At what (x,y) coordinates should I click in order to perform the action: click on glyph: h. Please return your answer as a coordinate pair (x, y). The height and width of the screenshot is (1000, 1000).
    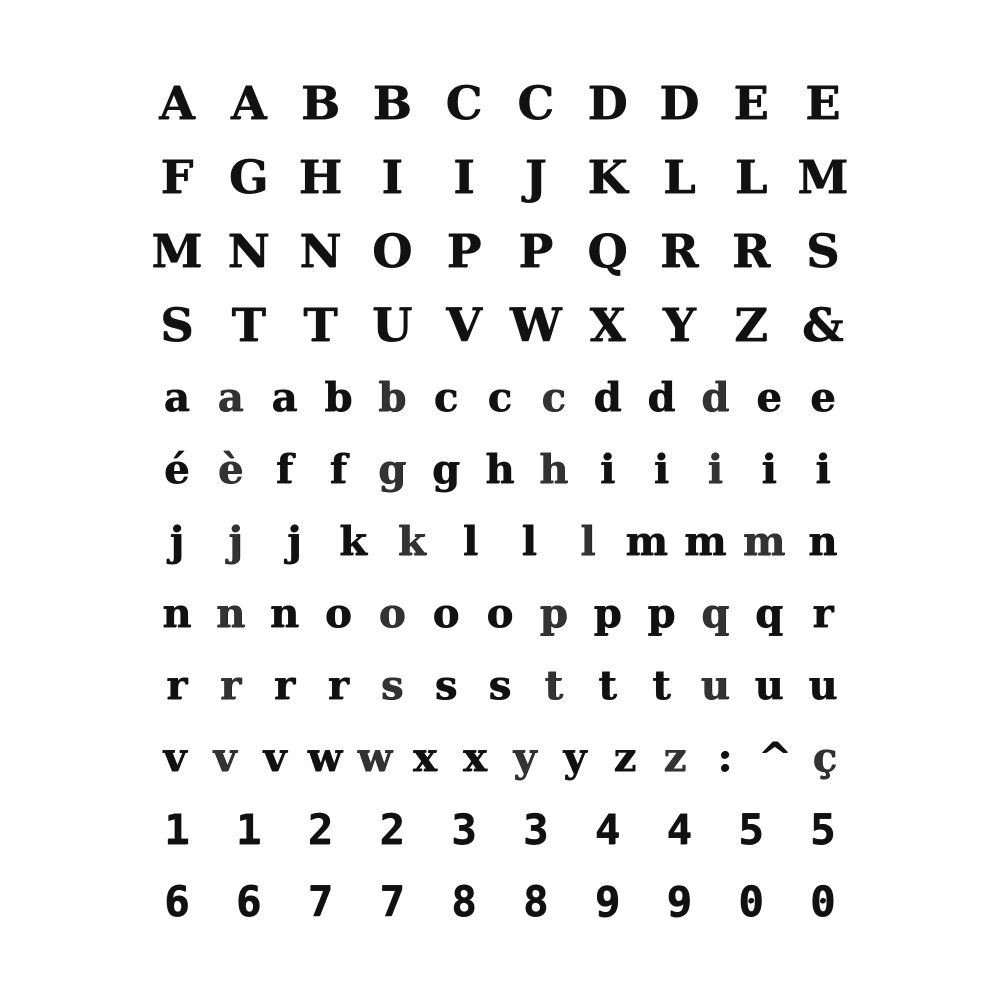
    Looking at the image, I should click on (554, 469).